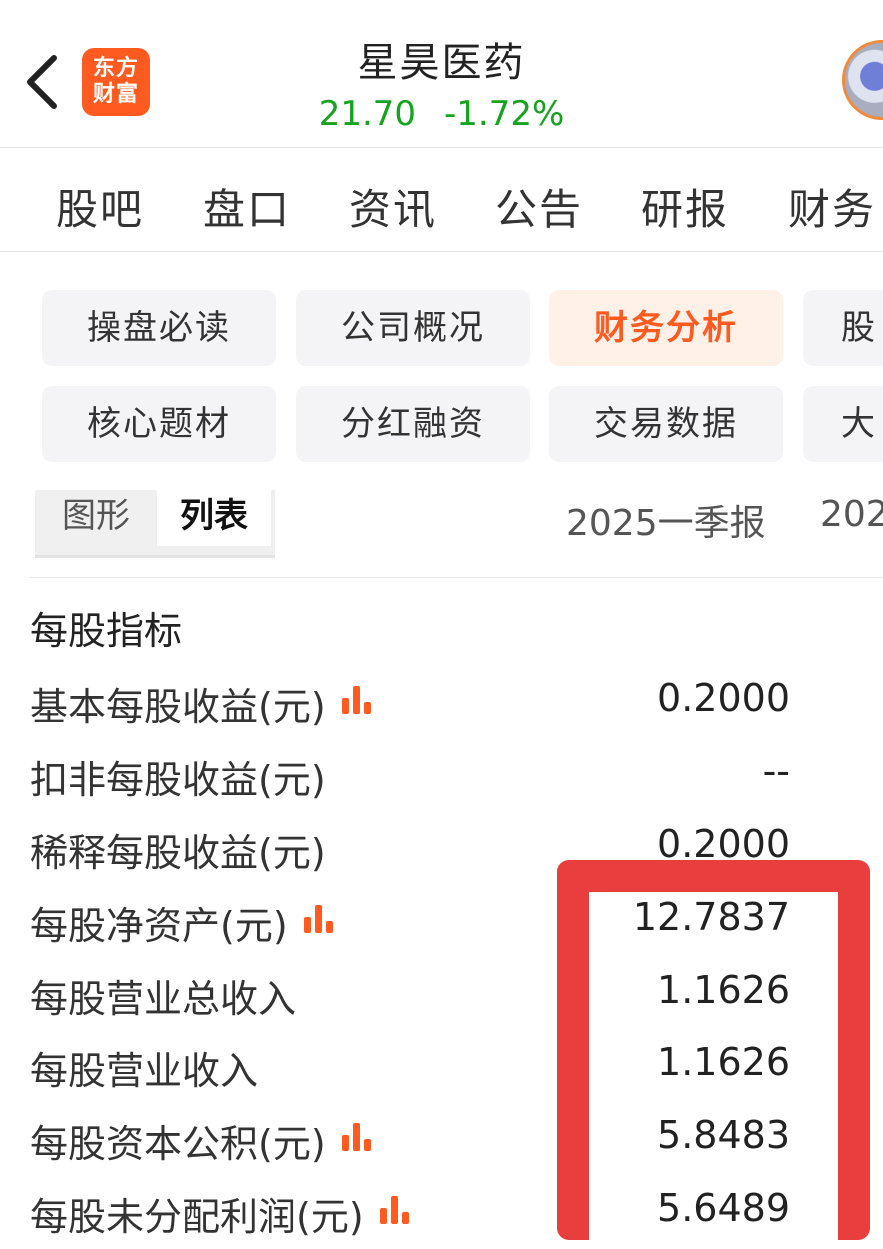  I want to click on stock-header: 东方 财富 星昊医药 21.70 -1.72%, so click(441, 74).